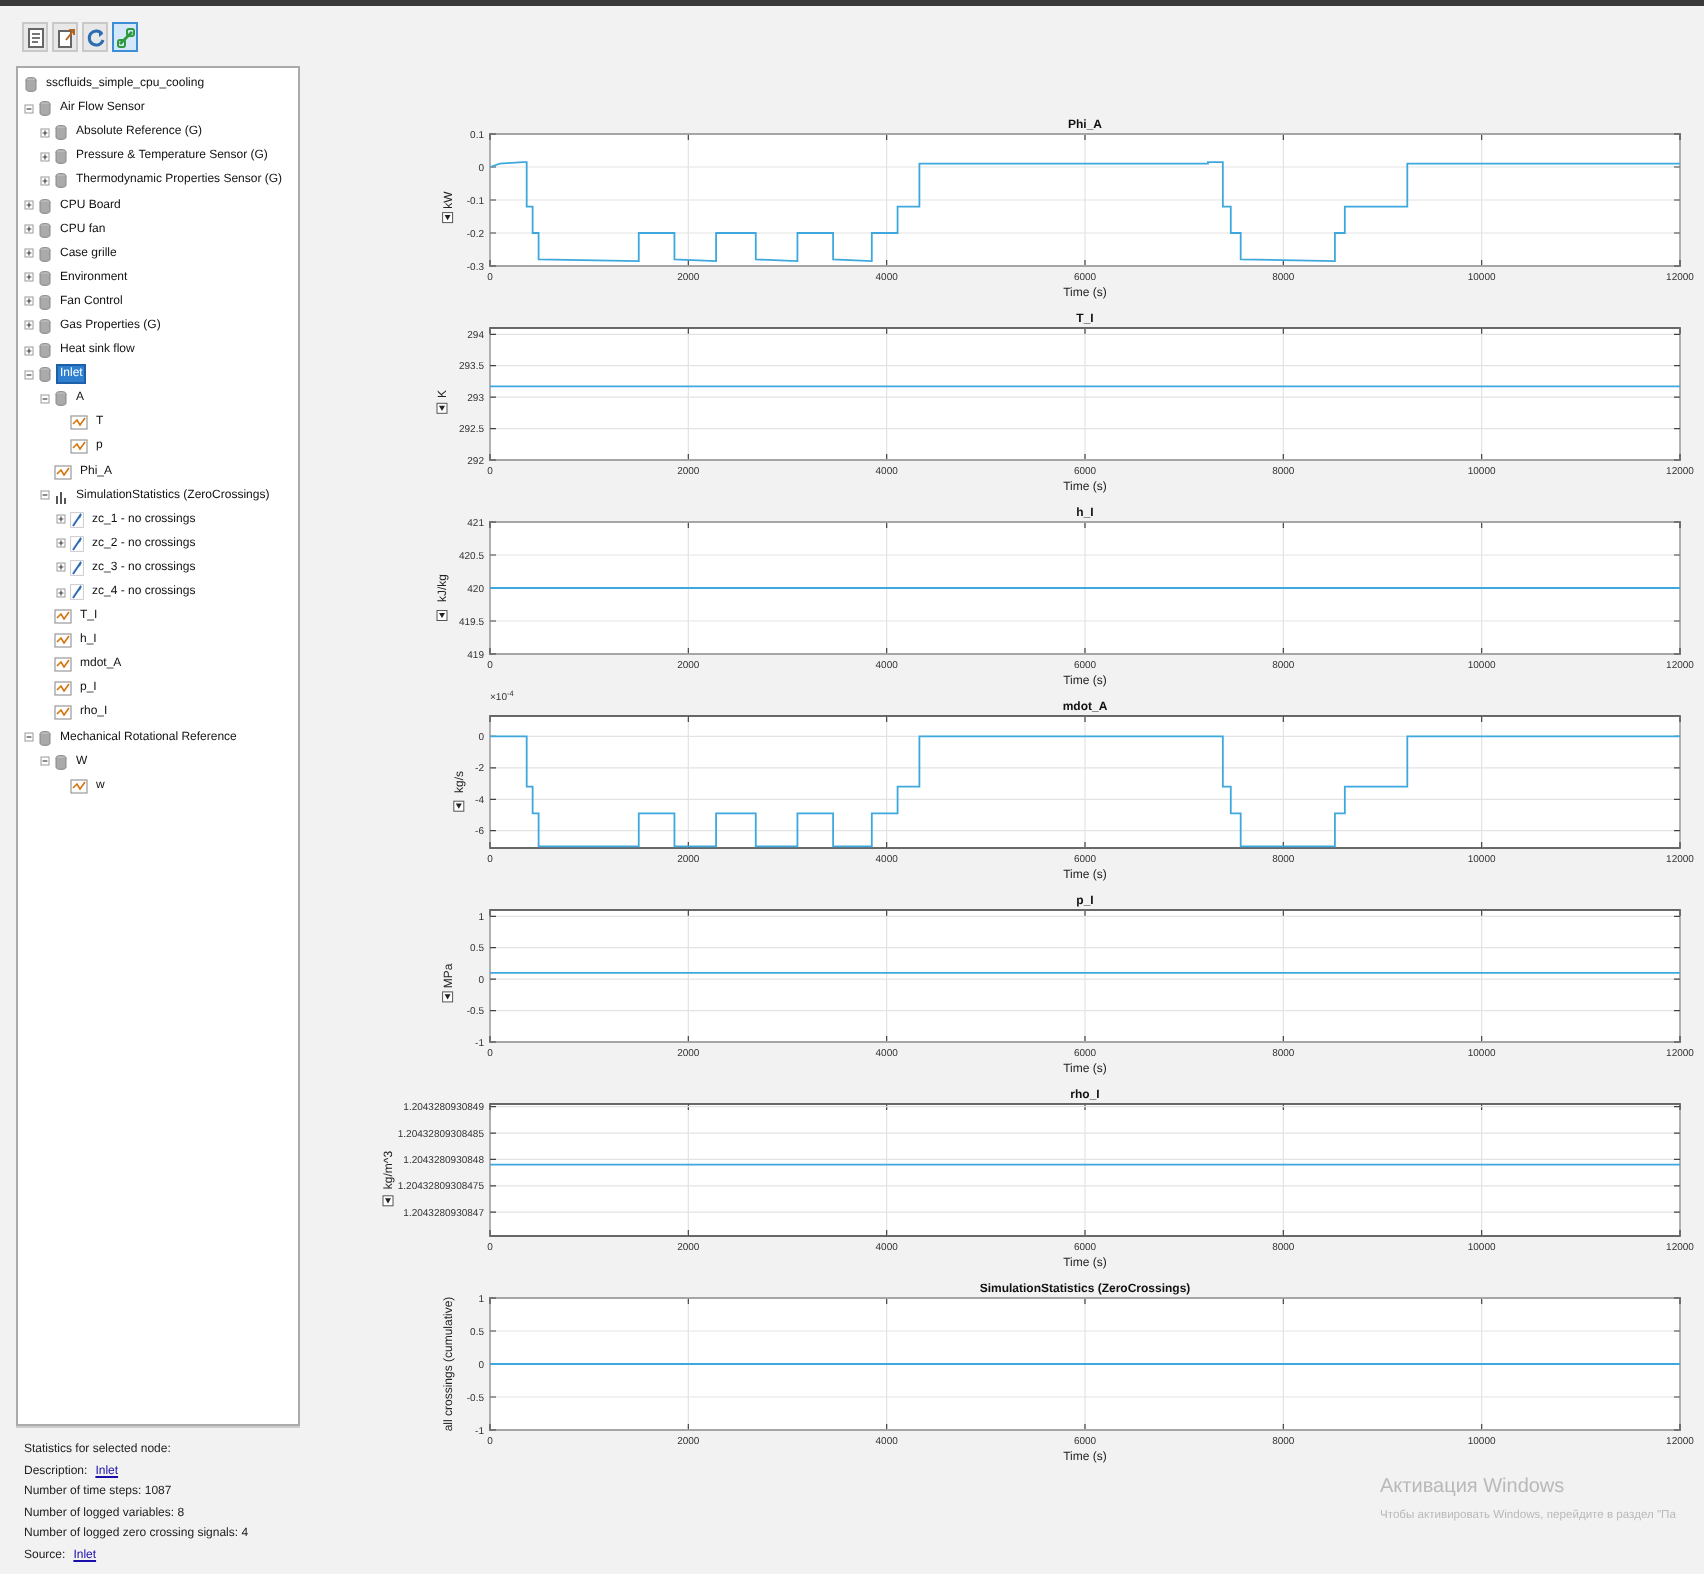 The width and height of the screenshot is (1704, 1574). I want to click on activation-notice-title: Активация Windows, so click(1473, 1488).